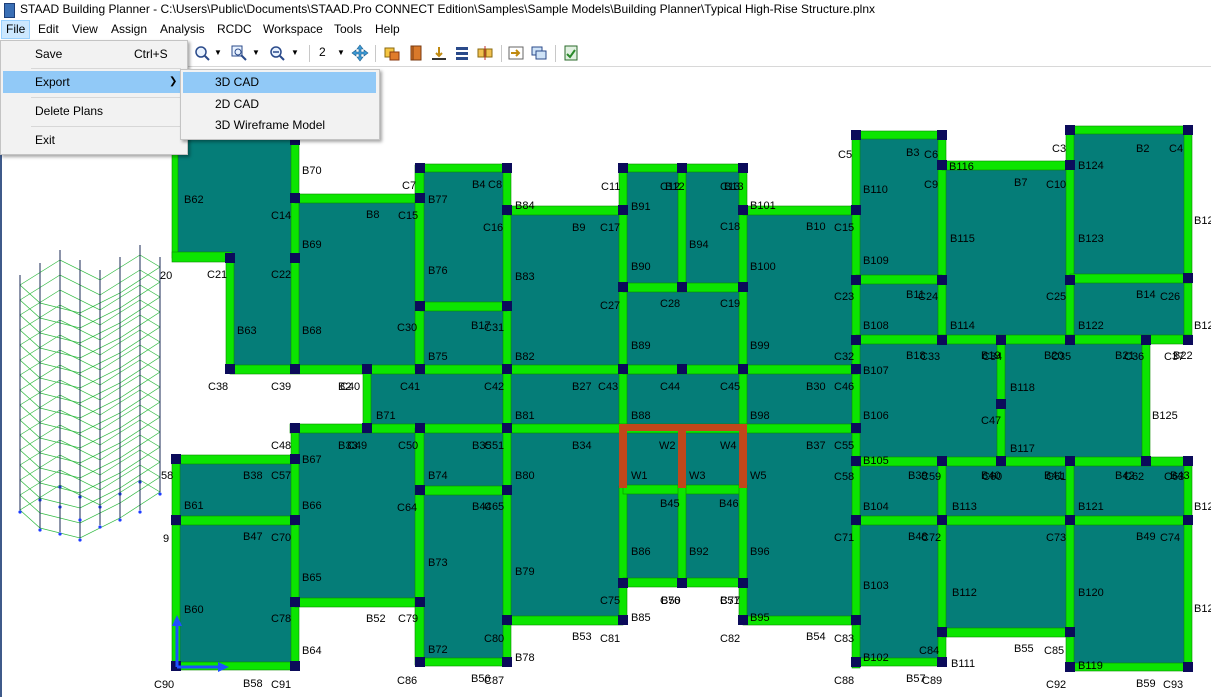  I want to click on pan-icon, so click(360, 53).